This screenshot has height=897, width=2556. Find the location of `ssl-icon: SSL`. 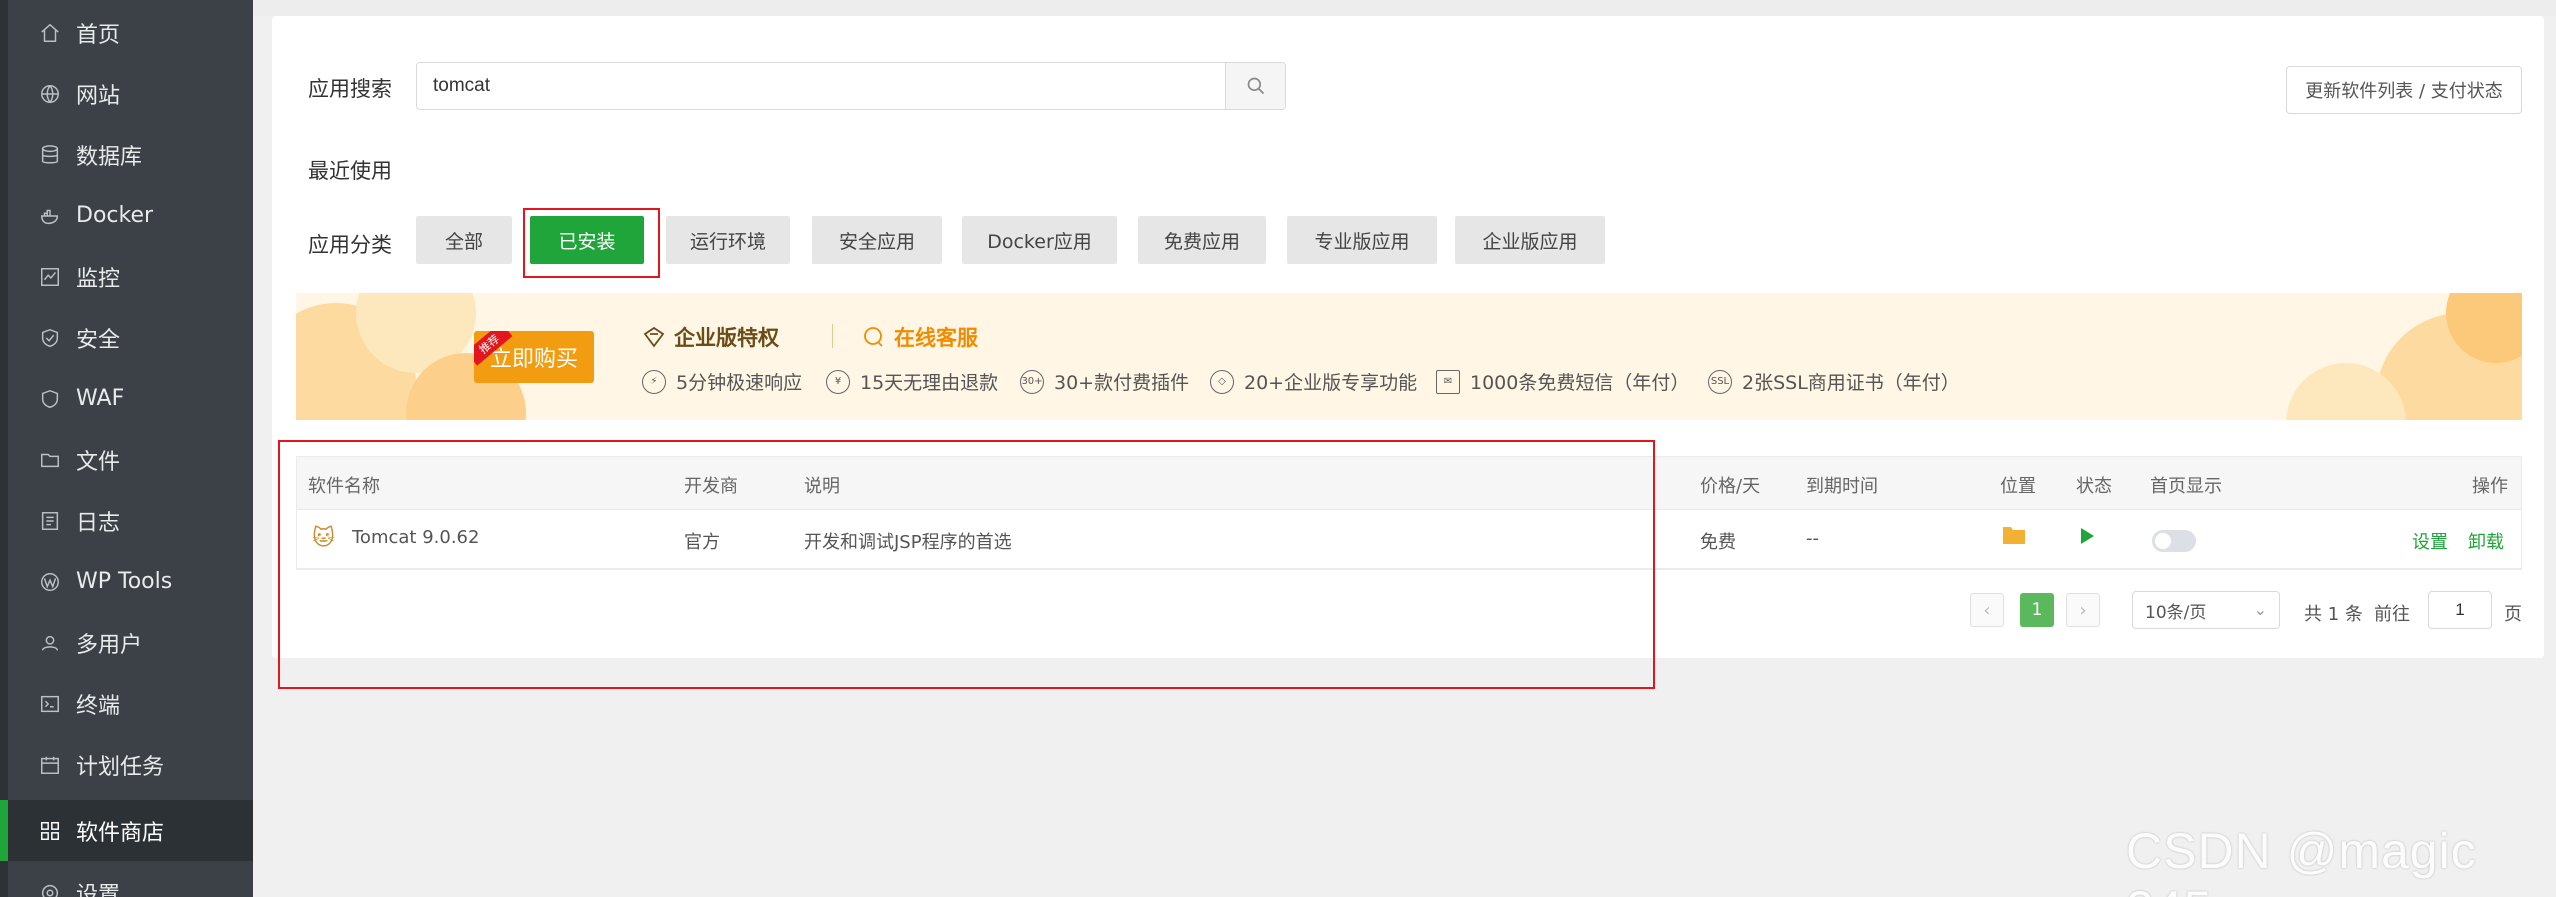

ssl-icon: SSL is located at coordinates (1720, 381).